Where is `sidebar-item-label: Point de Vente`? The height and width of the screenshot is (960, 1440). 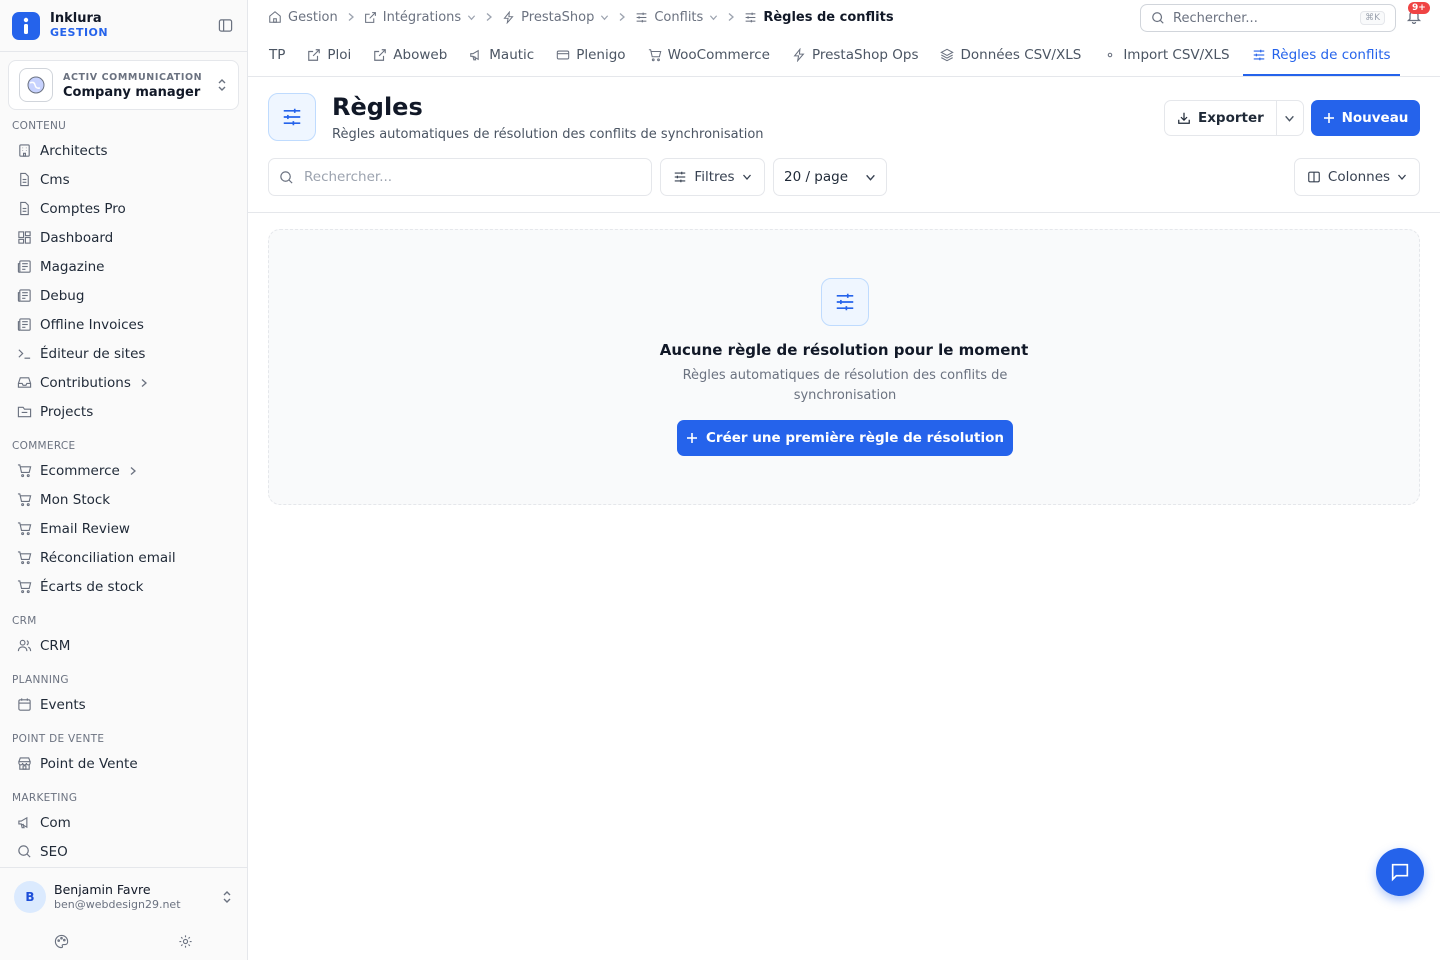
sidebar-item-label: Point de Vente is located at coordinates (89, 763).